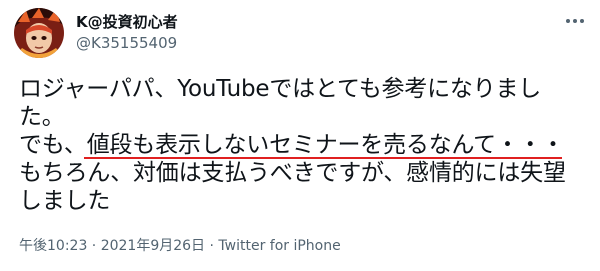 The width and height of the screenshot is (600, 271). Describe the element at coordinates (65, 201) in the screenshot. I see `tweet-line: しました` at that location.